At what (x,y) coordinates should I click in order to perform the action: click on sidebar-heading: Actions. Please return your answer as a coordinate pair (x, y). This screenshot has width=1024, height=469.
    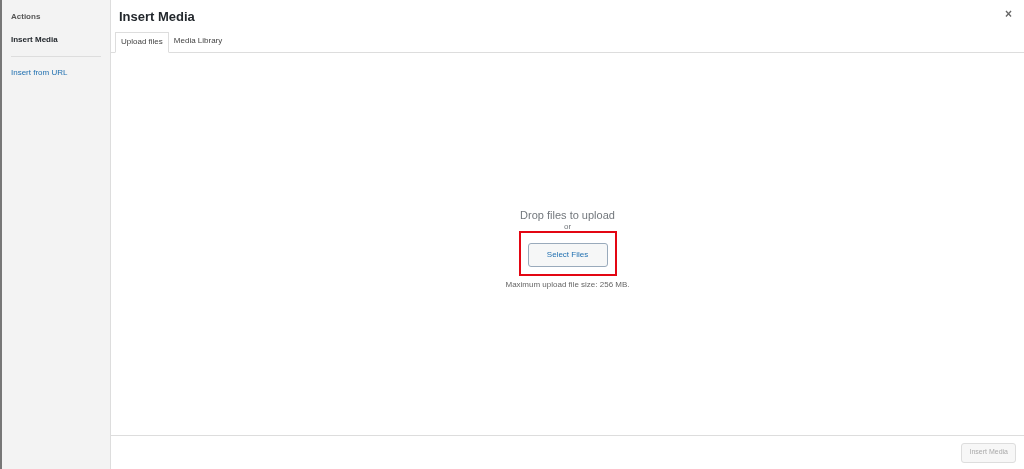
    Looking at the image, I should click on (26, 17).